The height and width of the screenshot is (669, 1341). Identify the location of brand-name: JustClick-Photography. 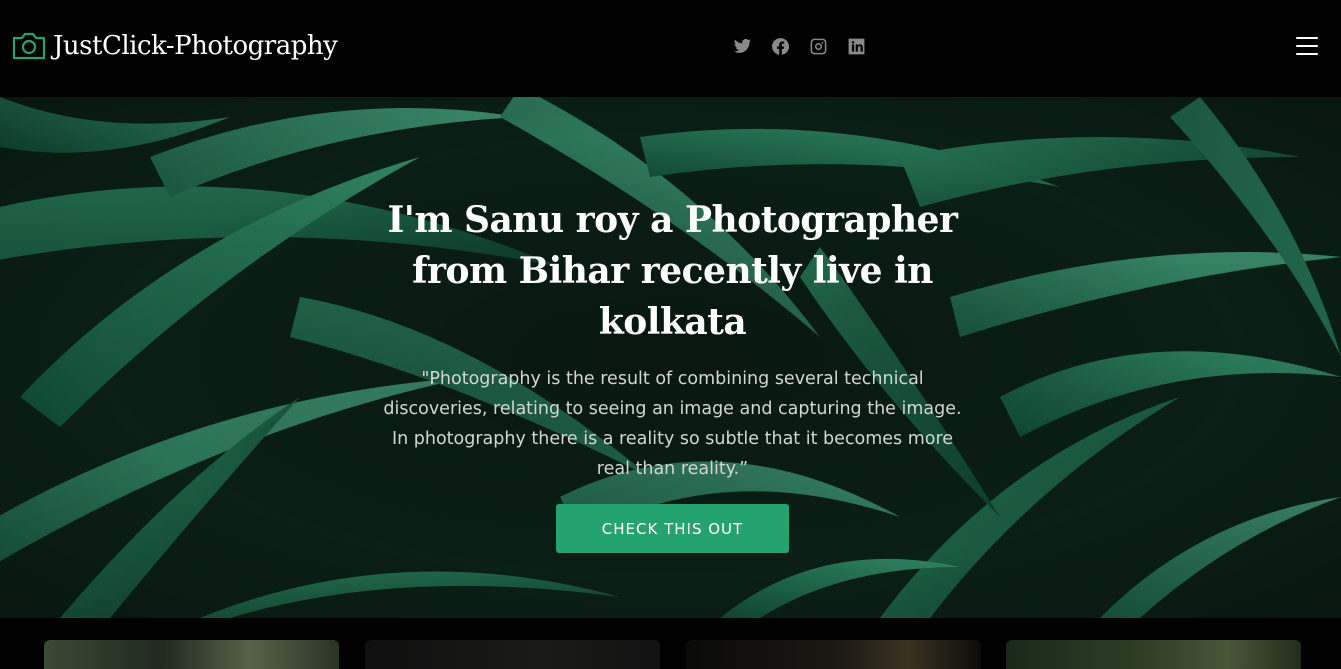
(195, 46).